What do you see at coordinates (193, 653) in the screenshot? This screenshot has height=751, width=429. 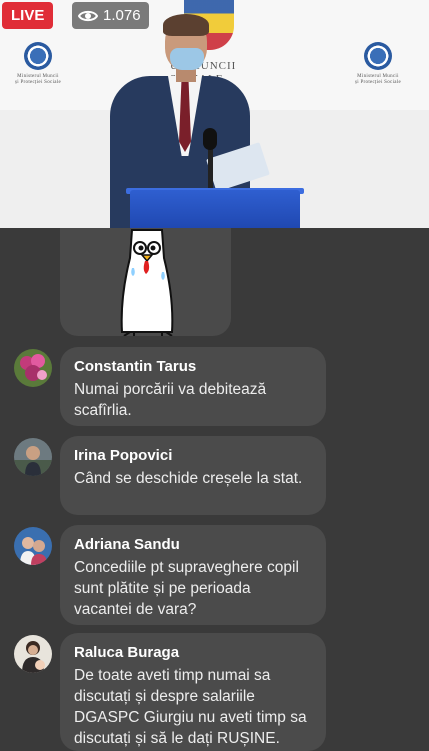 I see `commenter-name: Raluca Buraga` at bounding box center [193, 653].